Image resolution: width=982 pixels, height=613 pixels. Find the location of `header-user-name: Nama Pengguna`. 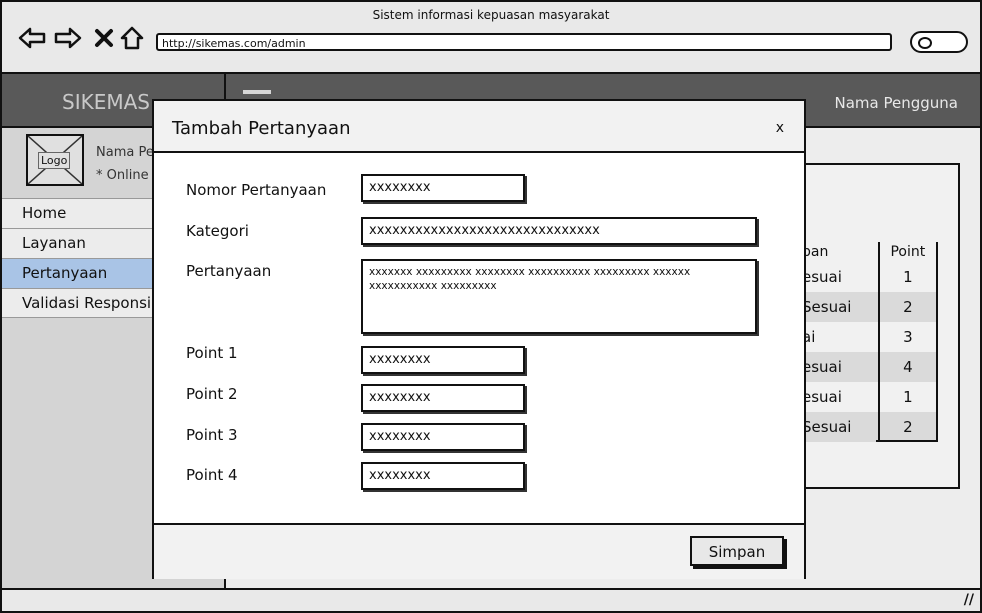

header-user-name: Nama Pengguna is located at coordinates (896, 103).